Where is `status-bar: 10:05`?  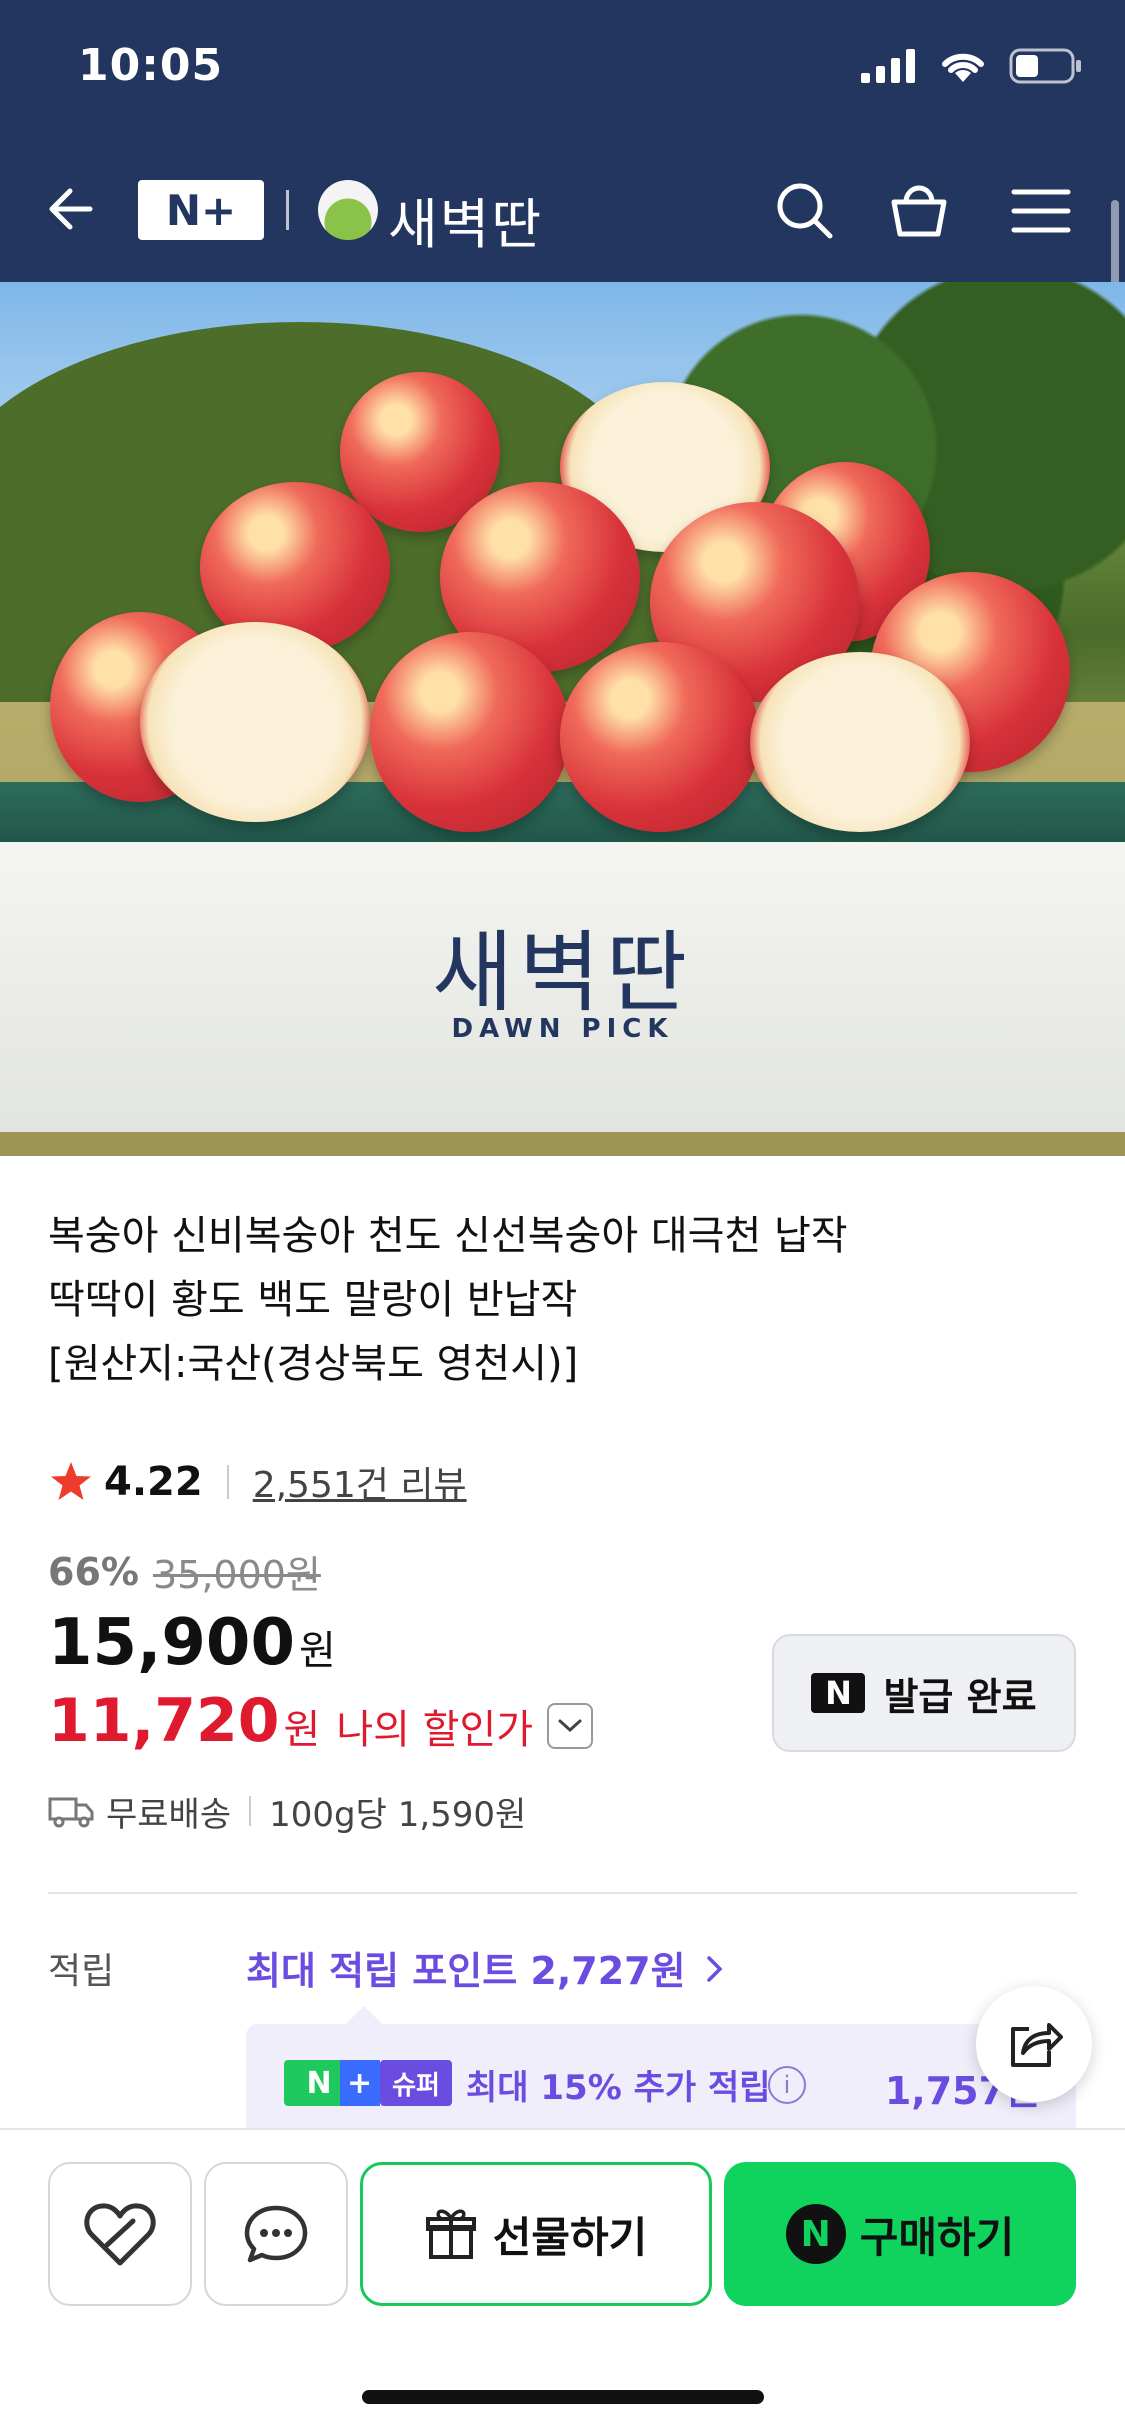 status-bar: 10:05 is located at coordinates (562, 70).